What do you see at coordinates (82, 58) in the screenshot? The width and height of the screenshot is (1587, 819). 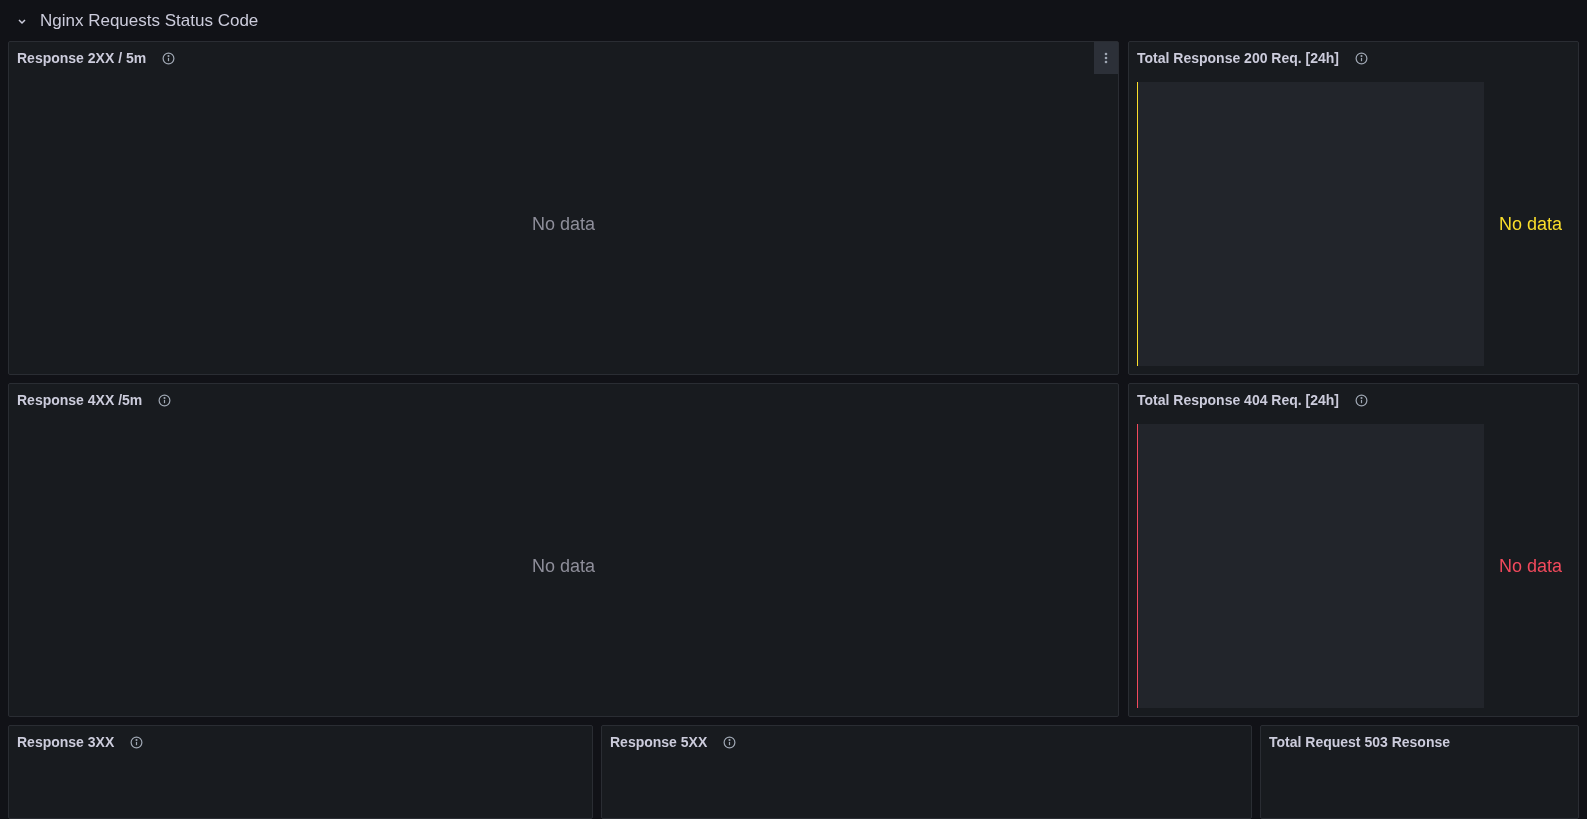 I see `panel-title: Response 2XX / 5m` at bounding box center [82, 58].